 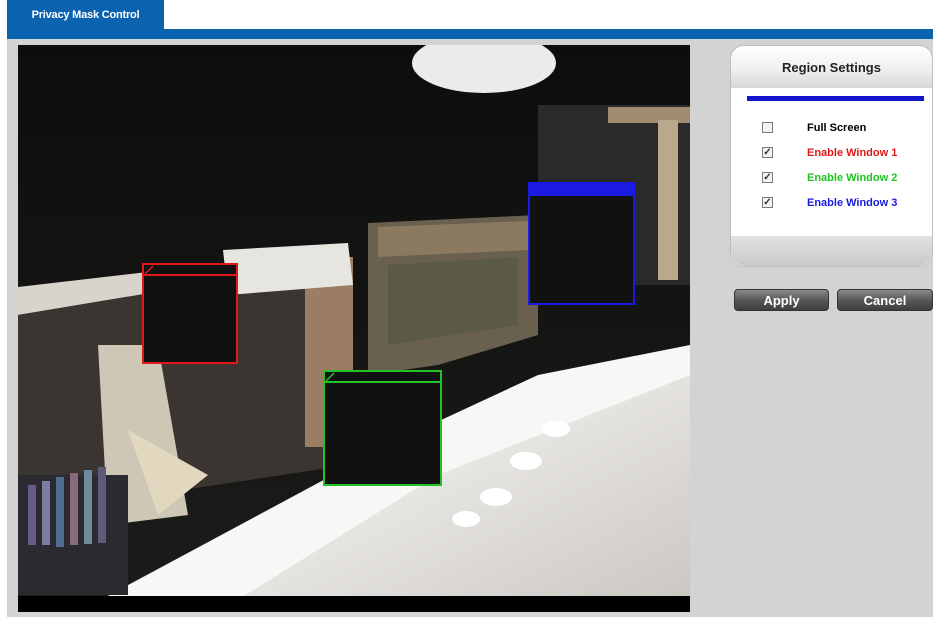 I want to click on option-full-screen: Full Screen, so click(x=831, y=127).